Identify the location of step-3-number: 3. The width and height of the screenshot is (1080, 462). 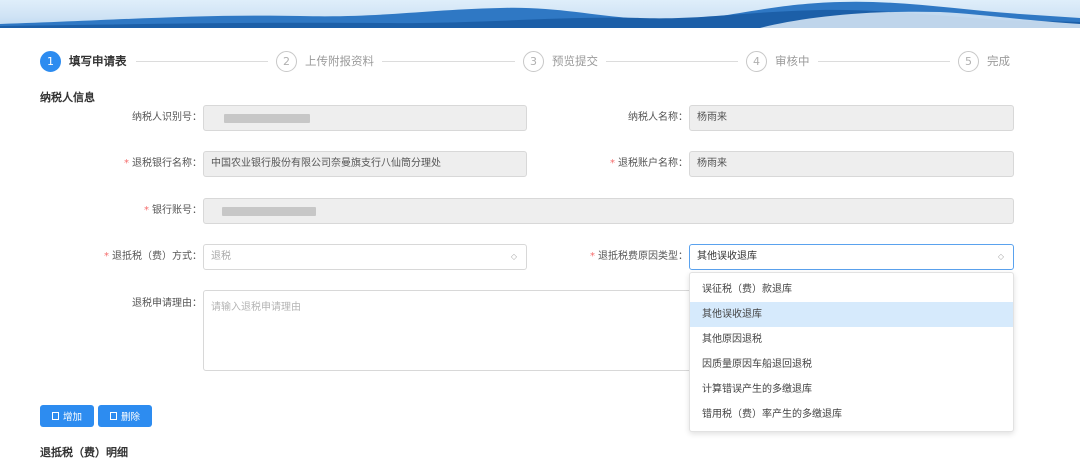
(533, 61).